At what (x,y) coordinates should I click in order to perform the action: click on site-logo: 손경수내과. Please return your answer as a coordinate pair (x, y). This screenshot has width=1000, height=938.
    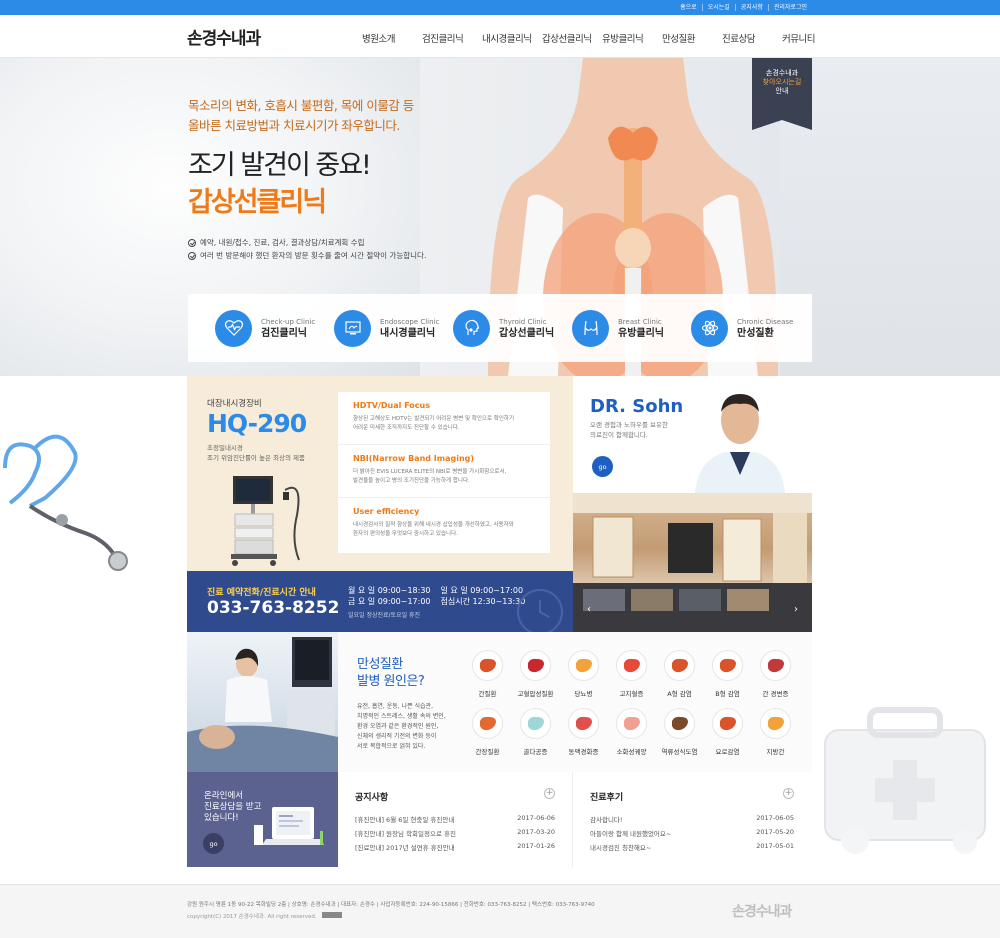
    Looking at the image, I should click on (224, 36).